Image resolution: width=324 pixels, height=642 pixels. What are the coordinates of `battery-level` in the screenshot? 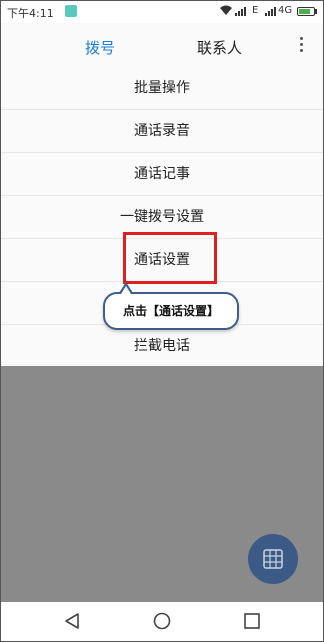 It's located at (304, 11).